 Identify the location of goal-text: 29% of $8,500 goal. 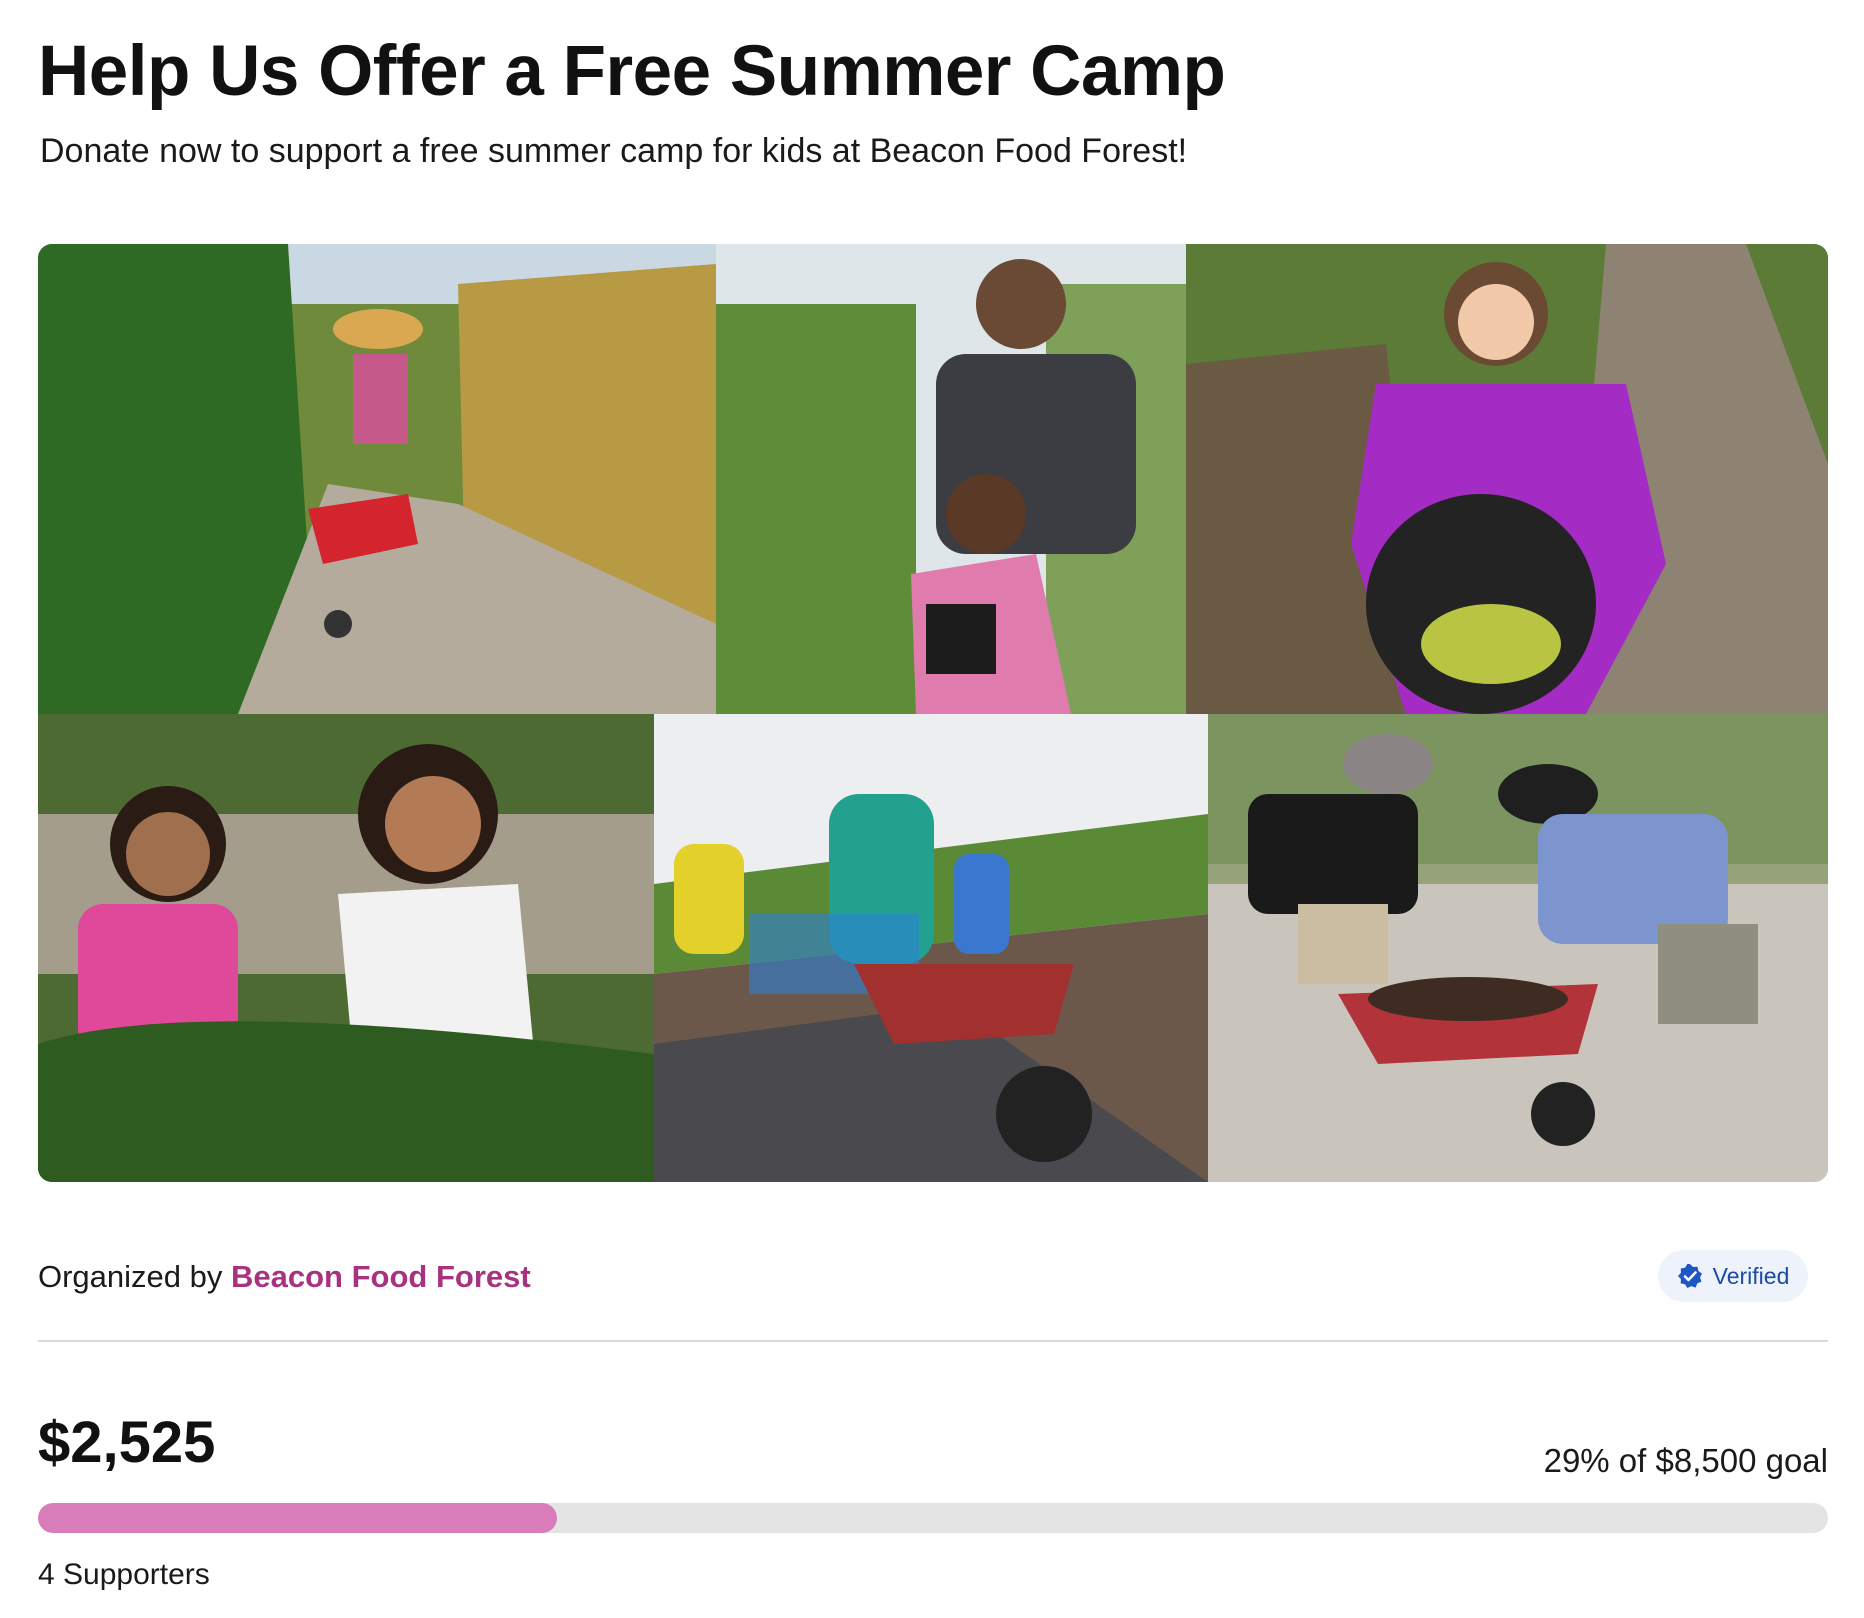
(1685, 1460).